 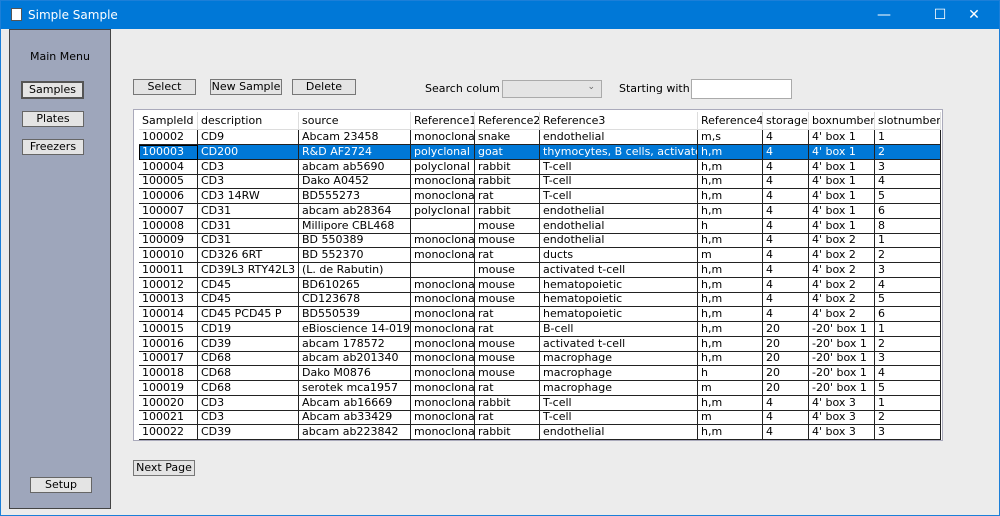 What do you see at coordinates (842, 403) in the screenshot?
I see `cell-boxnumber: 4' box 3` at bounding box center [842, 403].